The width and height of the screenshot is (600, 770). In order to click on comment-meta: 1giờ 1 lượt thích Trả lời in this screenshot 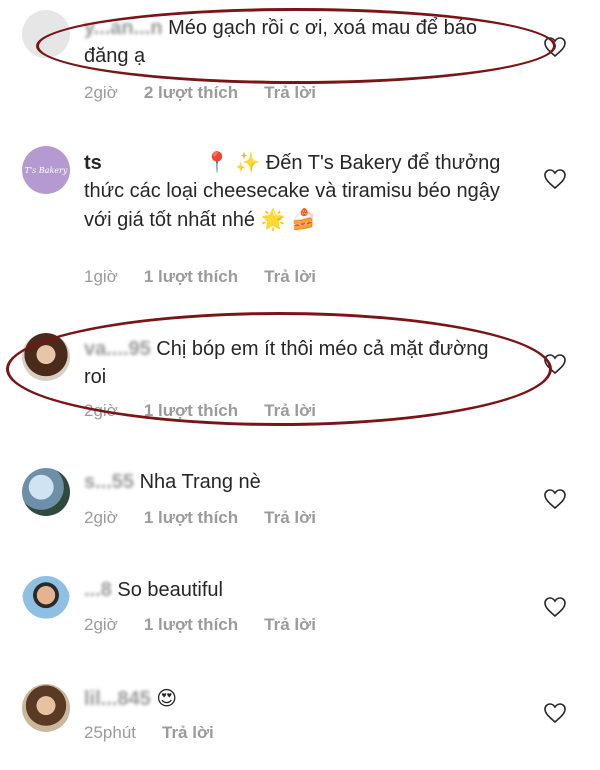, I will do `click(200, 277)`.